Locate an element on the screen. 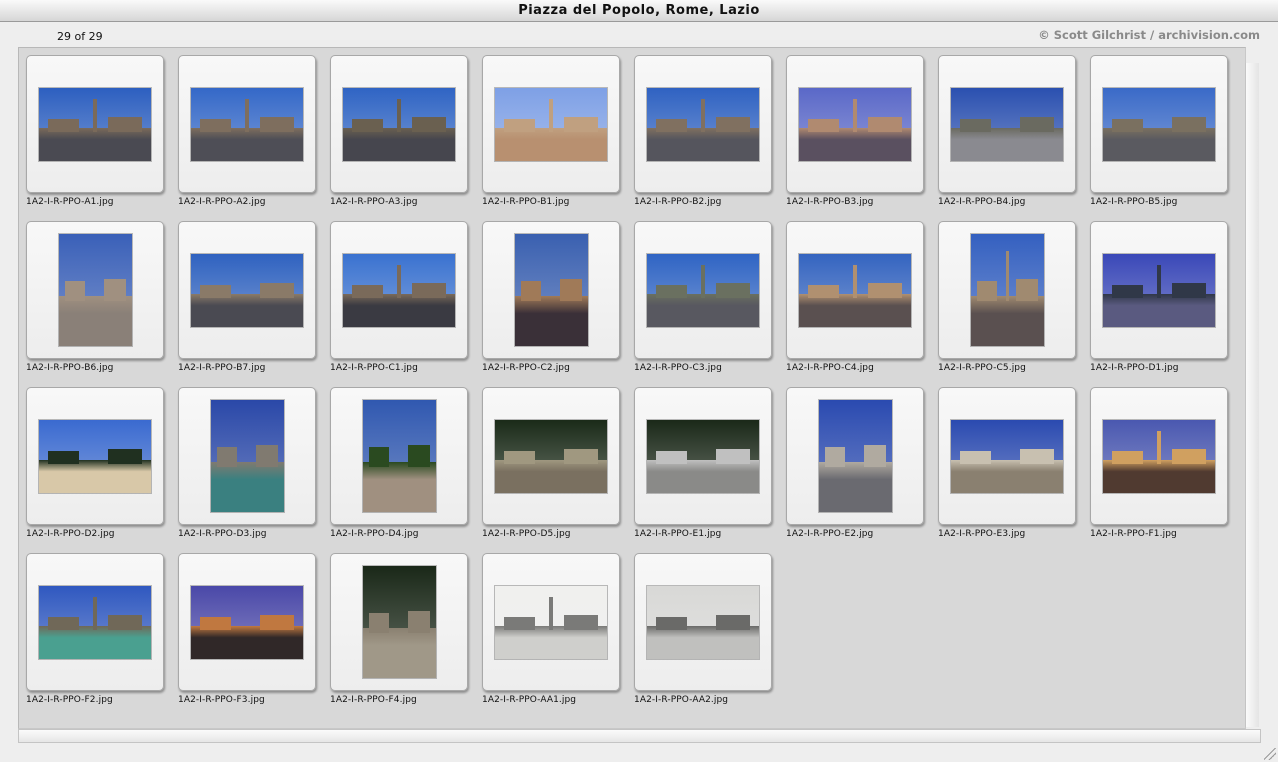  resize-grip-icon is located at coordinates (1270, 754).